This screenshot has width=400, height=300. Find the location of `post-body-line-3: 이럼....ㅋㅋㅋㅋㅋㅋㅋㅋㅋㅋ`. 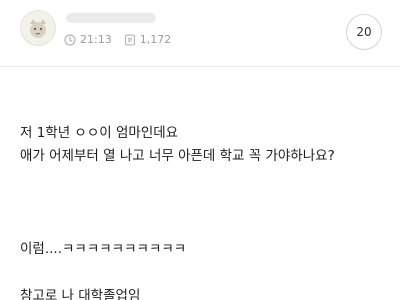

post-body-line-3: 이럼....ㅋㅋㅋㅋㅋㅋㅋㅋㅋㅋ is located at coordinates (103, 249).